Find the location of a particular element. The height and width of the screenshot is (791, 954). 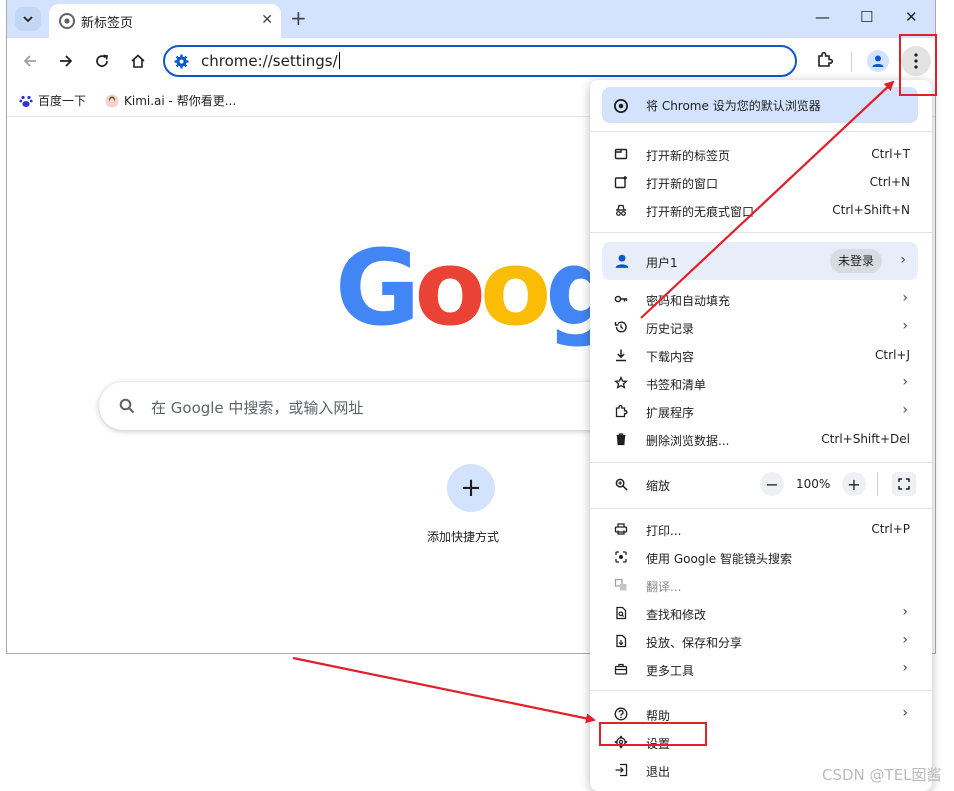

menu-item-lens: 使用 Google 智能镜头搜索 is located at coordinates (761, 557).